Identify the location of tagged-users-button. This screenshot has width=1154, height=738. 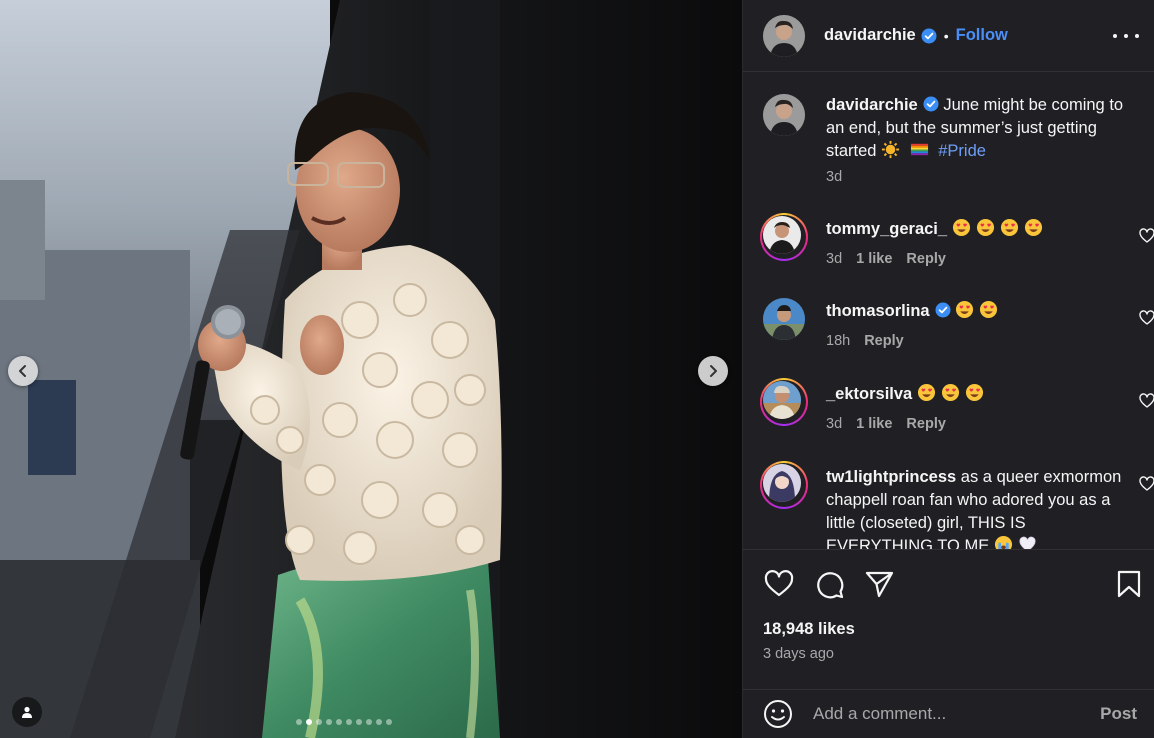
(27, 712).